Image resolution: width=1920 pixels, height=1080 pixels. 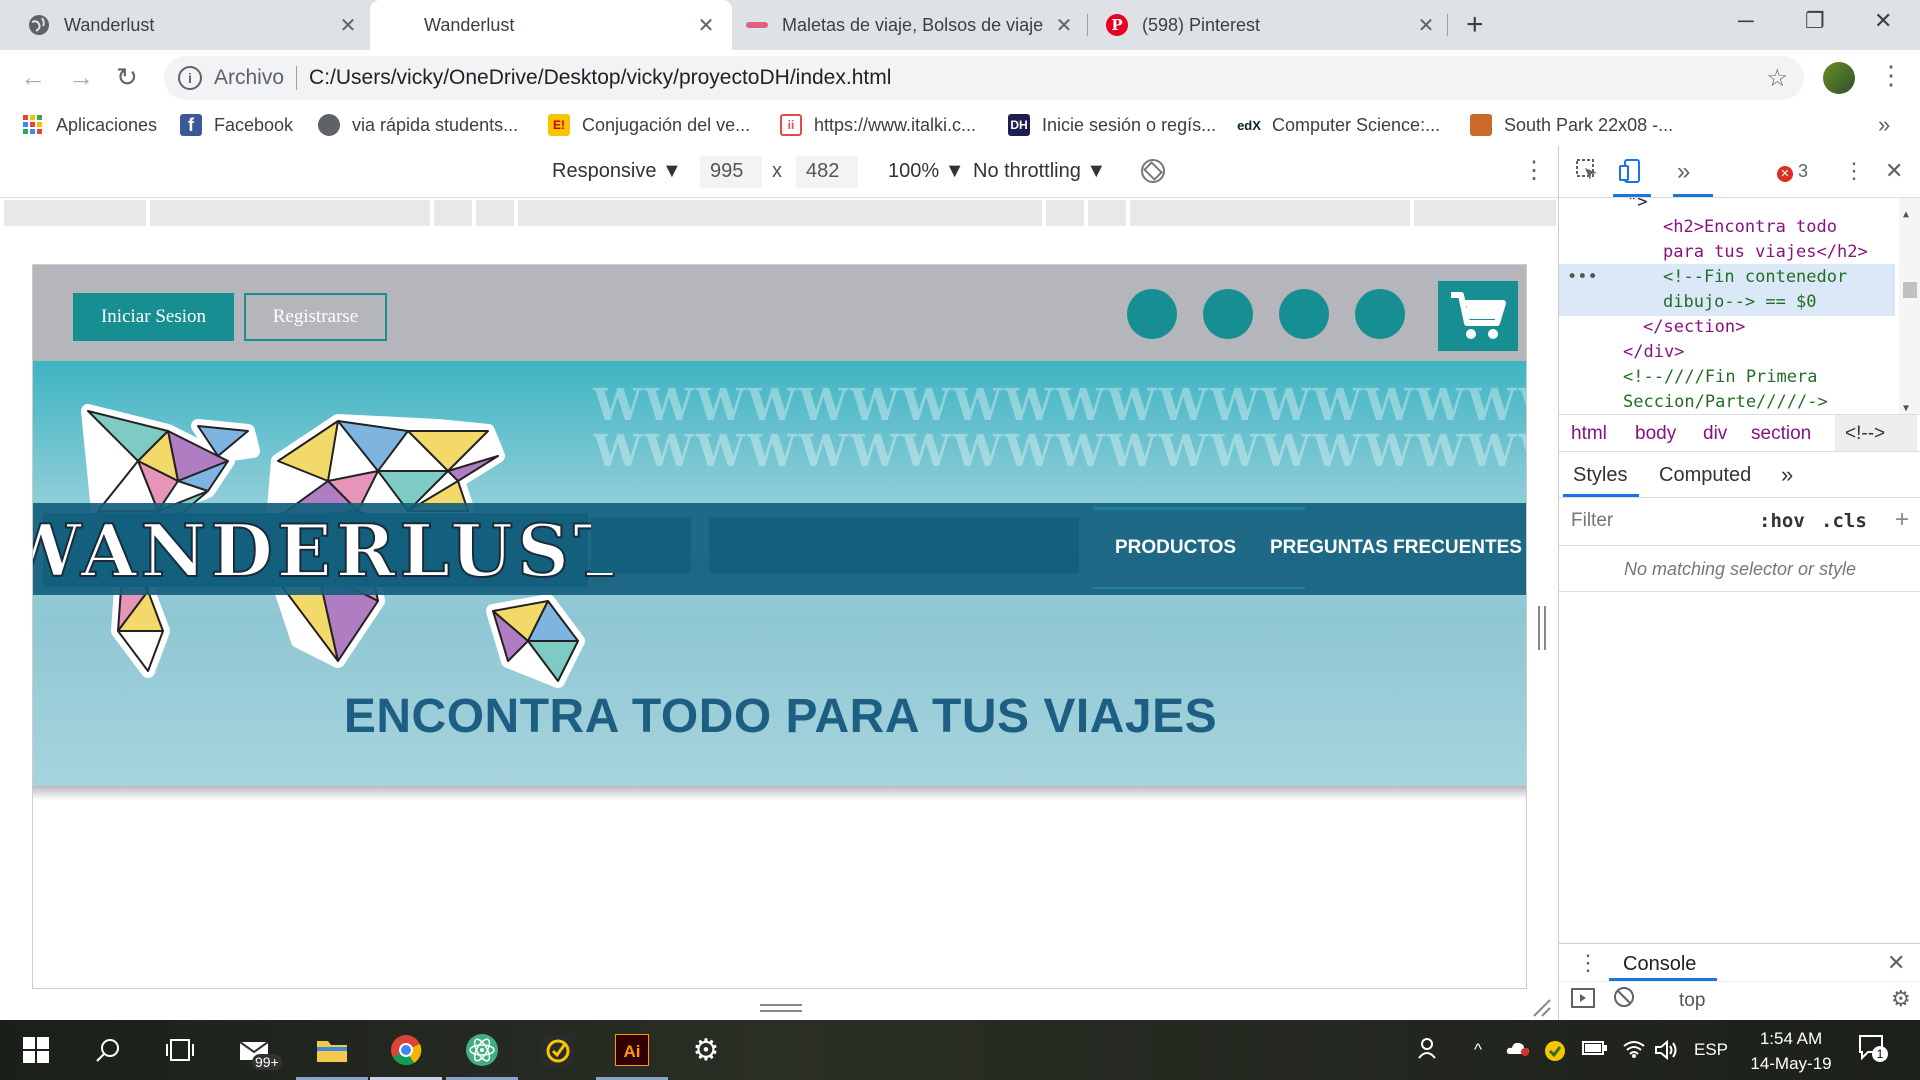 I want to click on action-center-icon: 1, so click(x=1873, y=1049).